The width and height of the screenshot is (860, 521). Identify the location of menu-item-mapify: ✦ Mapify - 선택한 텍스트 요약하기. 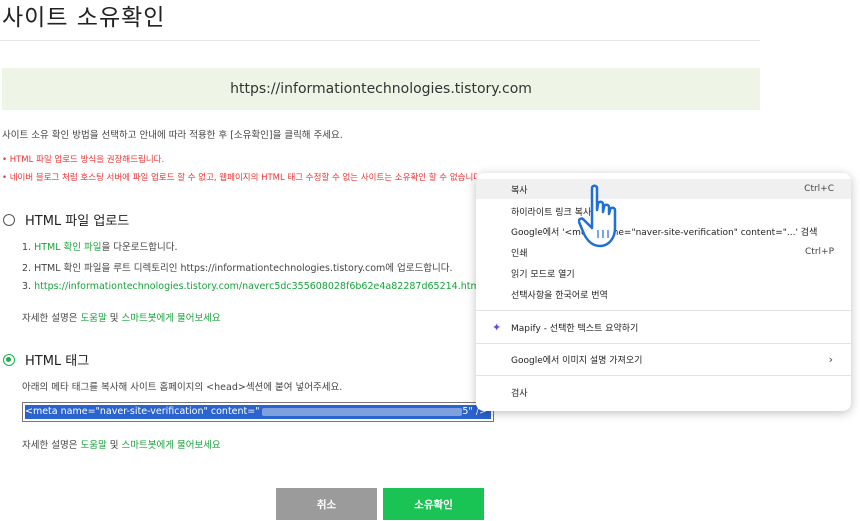
(663, 327).